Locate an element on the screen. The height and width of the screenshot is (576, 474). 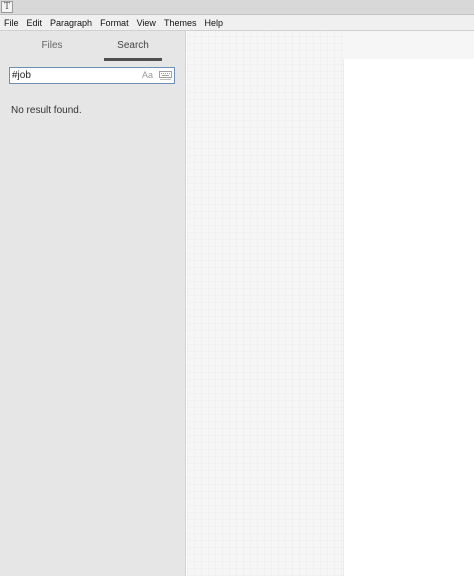
sidebar-tabs: Files Search is located at coordinates (93, 46).